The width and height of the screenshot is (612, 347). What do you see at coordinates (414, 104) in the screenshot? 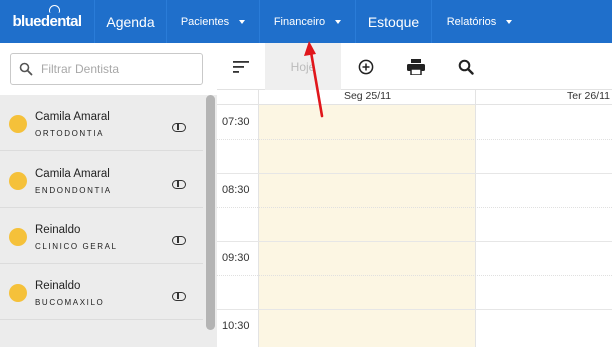
I see `header-divider` at bounding box center [414, 104].